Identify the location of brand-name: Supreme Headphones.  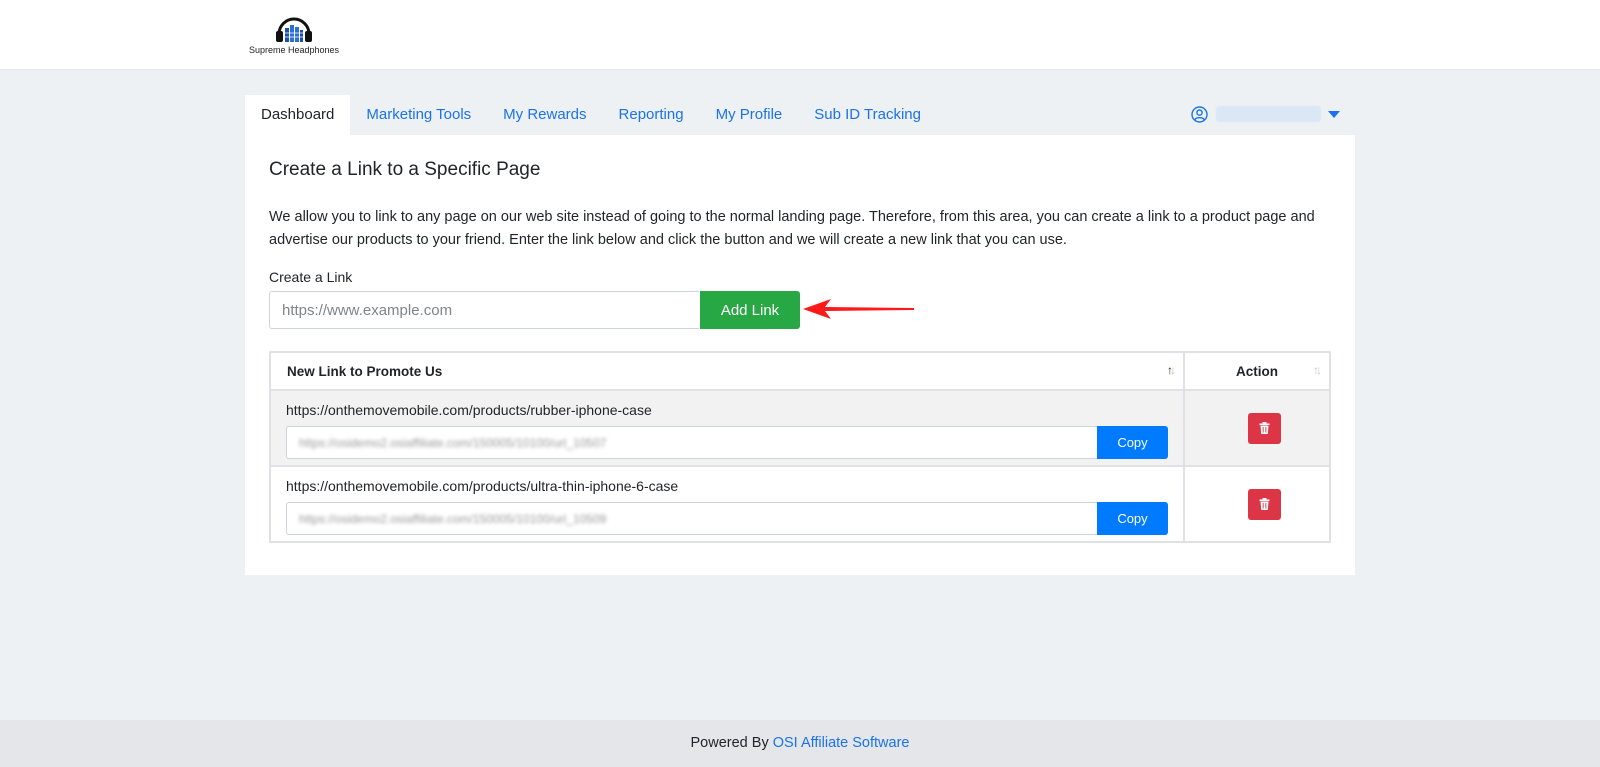
(294, 50).